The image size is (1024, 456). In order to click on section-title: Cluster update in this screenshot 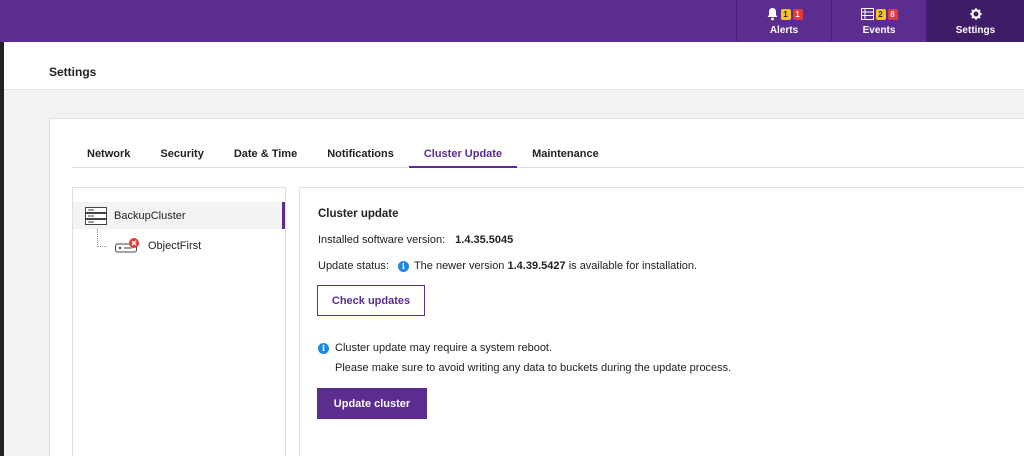, I will do `click(358, 214)`.